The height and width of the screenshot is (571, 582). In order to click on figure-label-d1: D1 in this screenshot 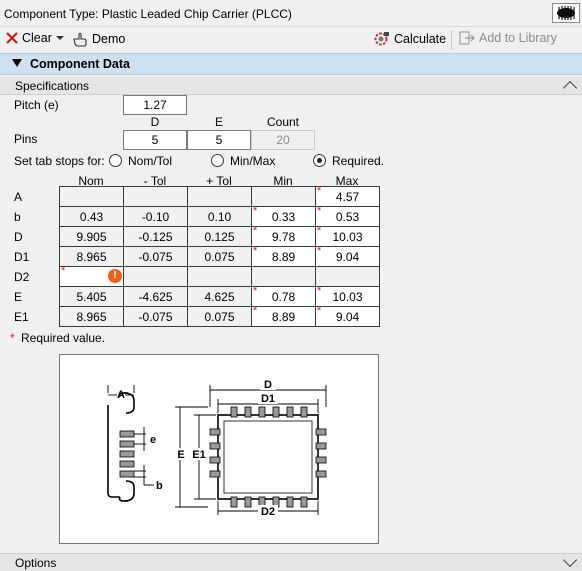, I will do `click(268, 399)`.